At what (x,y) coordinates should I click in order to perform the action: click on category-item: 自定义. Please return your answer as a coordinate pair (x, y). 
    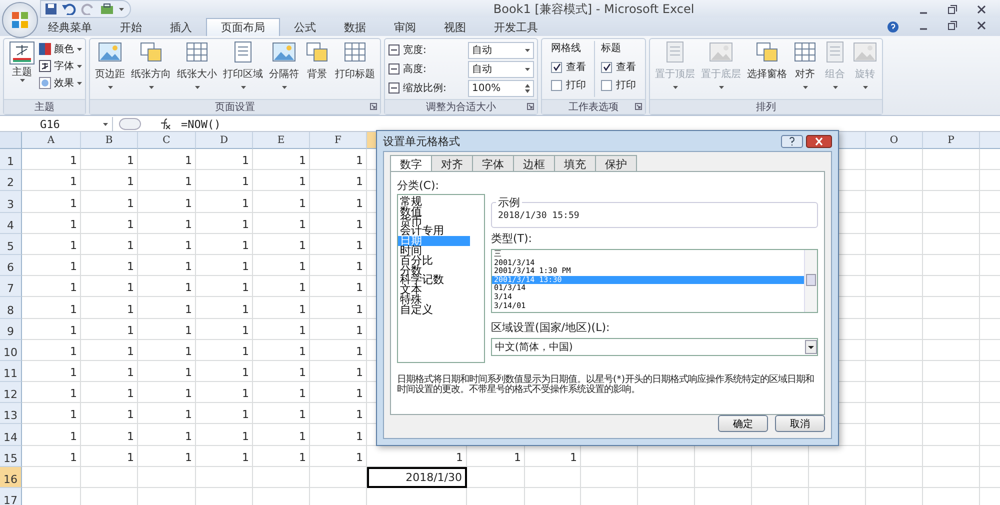
    Looking at the image, I should click on (434, 309).